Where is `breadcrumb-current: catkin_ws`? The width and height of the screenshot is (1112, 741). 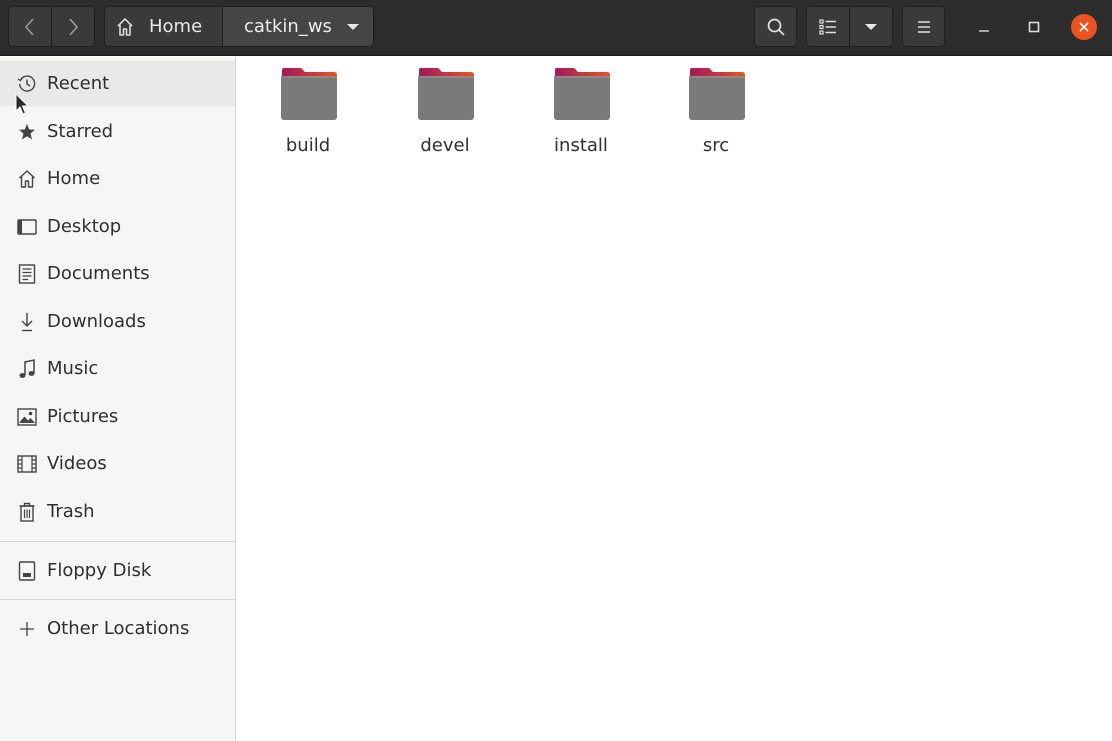 breadcrumb-current: catkin_ws is located at coordinates (298, 26).